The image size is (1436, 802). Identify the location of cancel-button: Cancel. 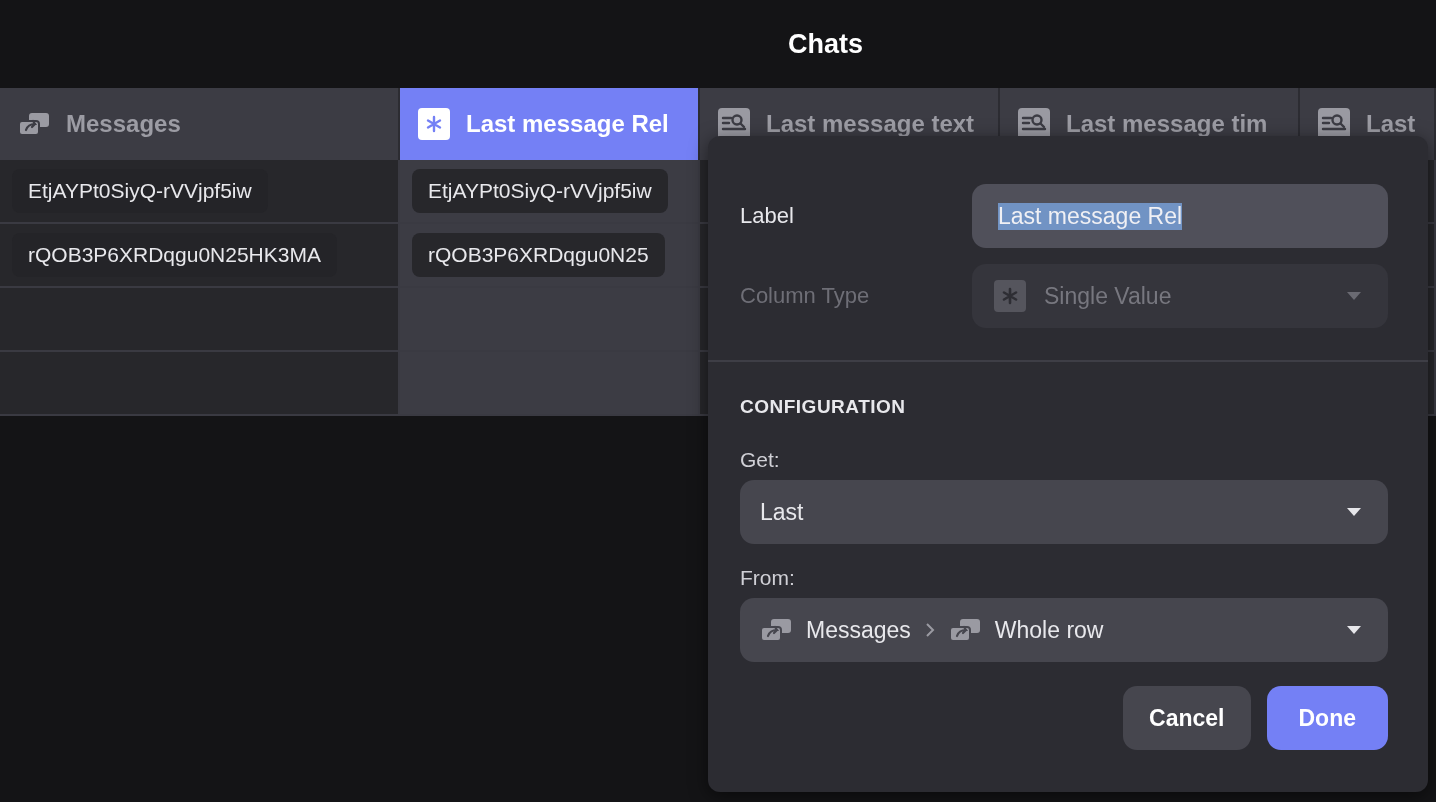
(1187, 718).